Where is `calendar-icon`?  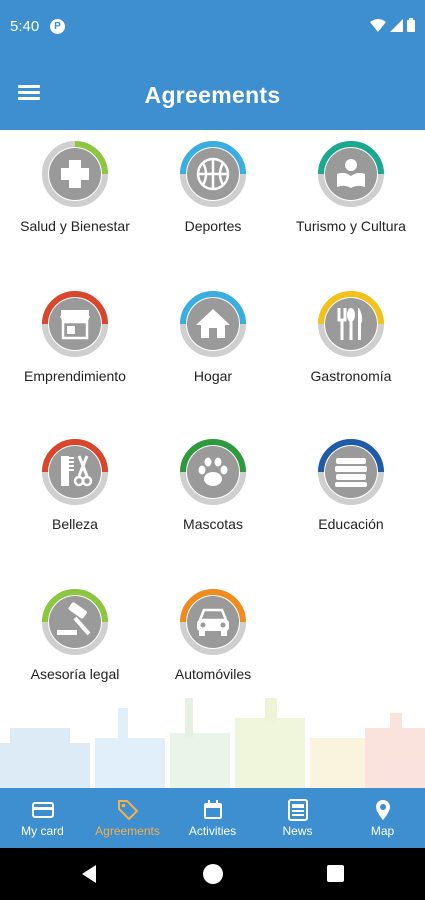 calendar-icon is located at coordinates (212, 809).